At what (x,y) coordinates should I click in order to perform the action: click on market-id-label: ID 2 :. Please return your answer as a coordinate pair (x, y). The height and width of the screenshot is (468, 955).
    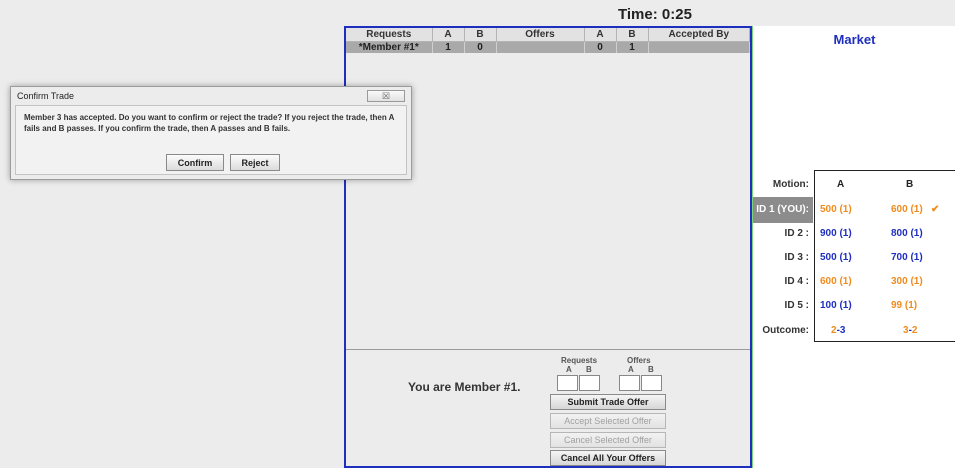
    Looking at the image, I should click on (796, 233).